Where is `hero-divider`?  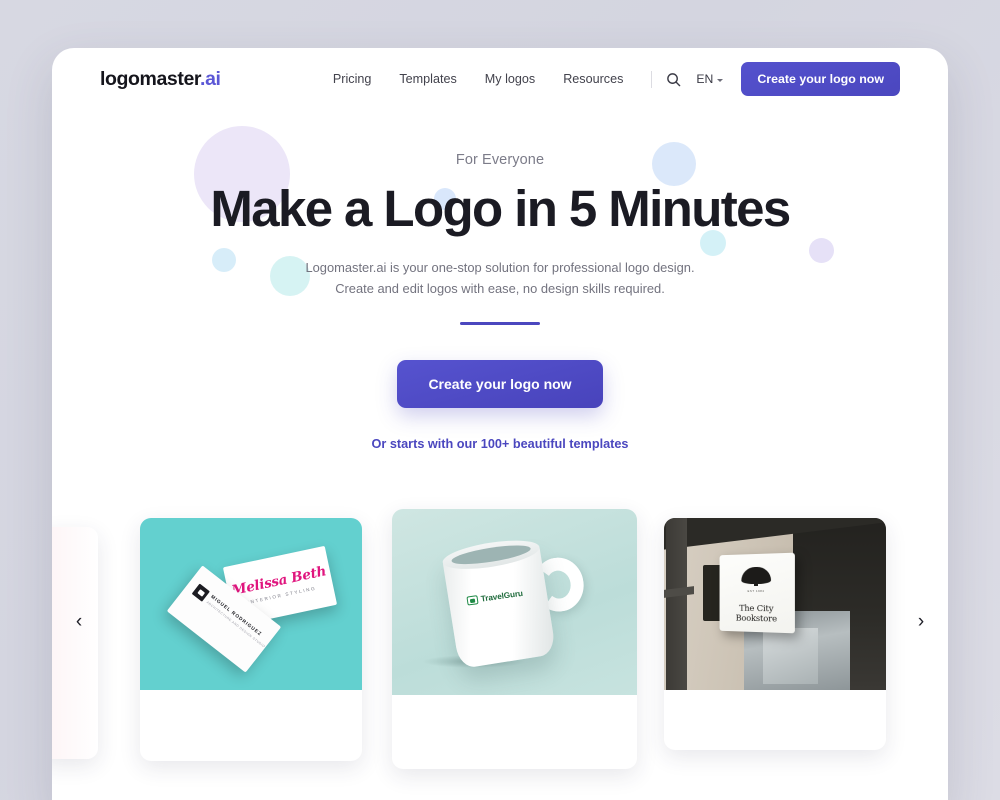
hero-divider is located at coordinates (500, 323).